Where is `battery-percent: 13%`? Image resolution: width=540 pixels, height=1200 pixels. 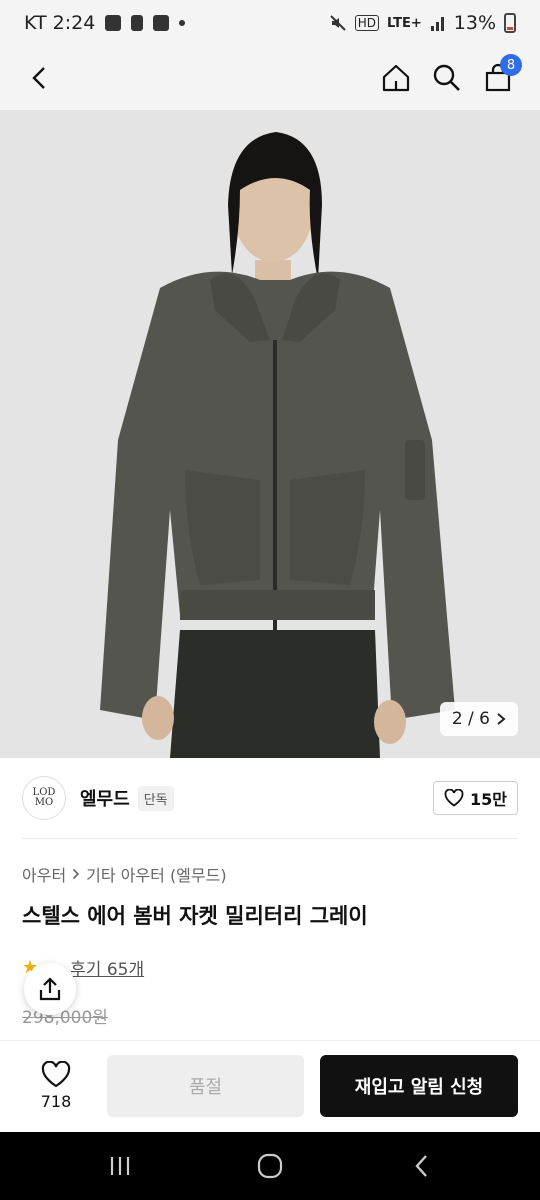
battery-percent: 13% is located at coordinates (474, 23).